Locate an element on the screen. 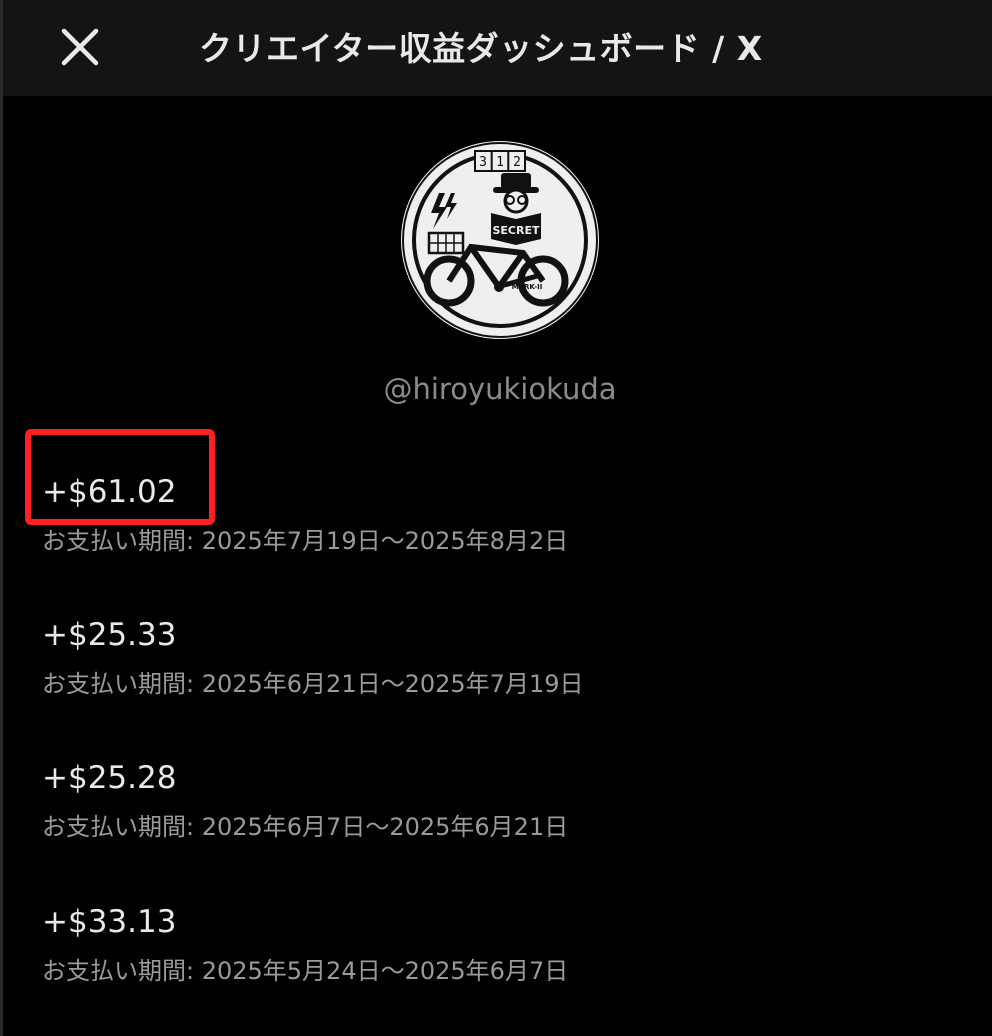  close-icon is located at coordinates (80, 47).